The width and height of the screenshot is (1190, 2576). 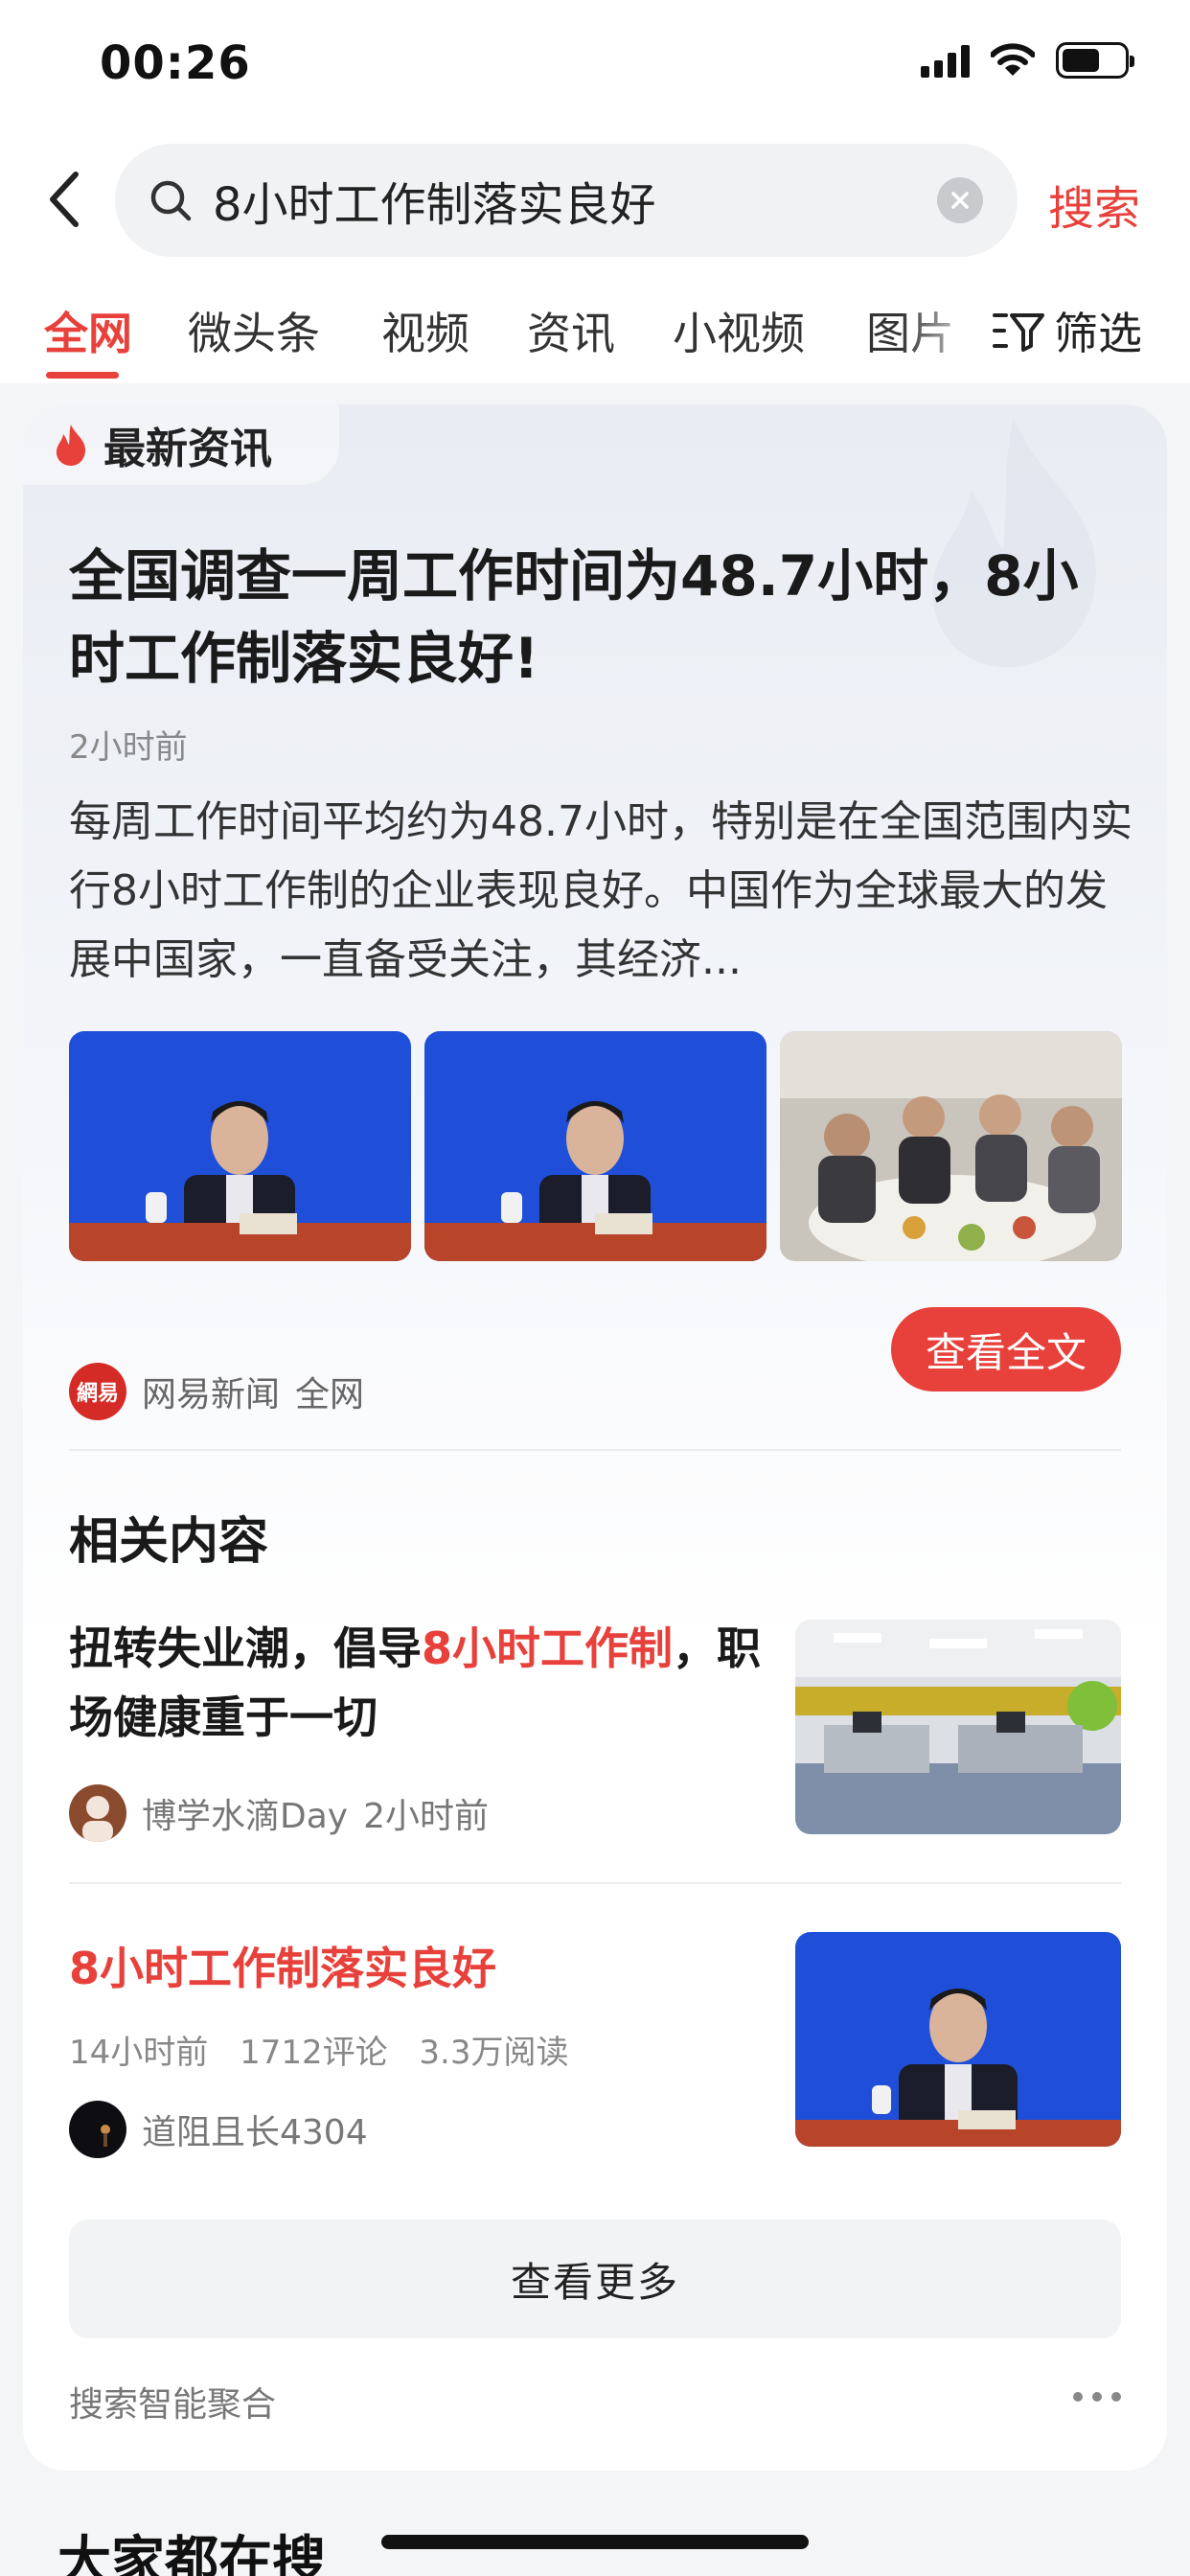 I want to click on search-aggregation-label: 搜索智能聚合, so click(x=173, y=2405).